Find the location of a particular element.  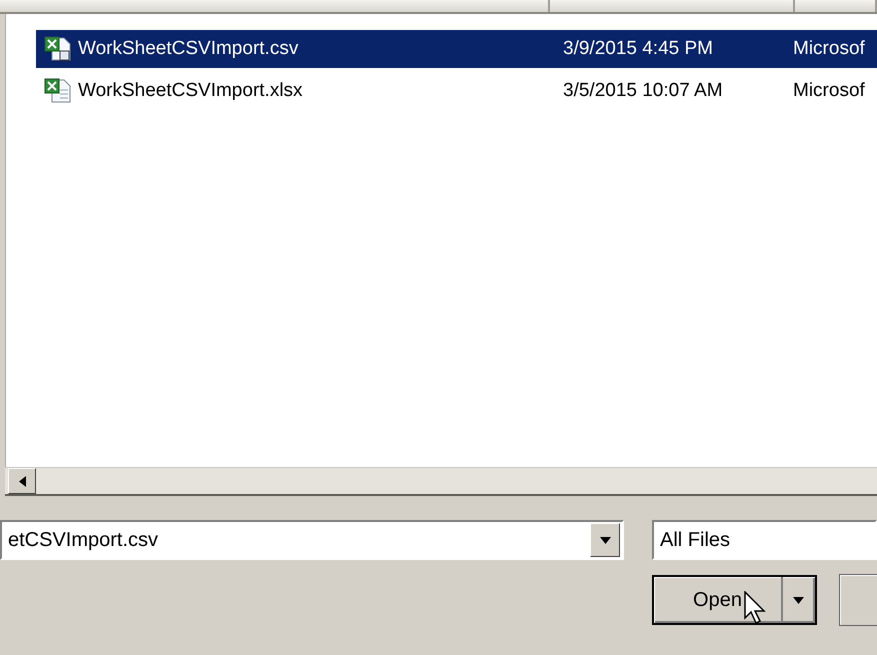

file-name-field: etCSVImport.csv is located at coordinates (312, 540).